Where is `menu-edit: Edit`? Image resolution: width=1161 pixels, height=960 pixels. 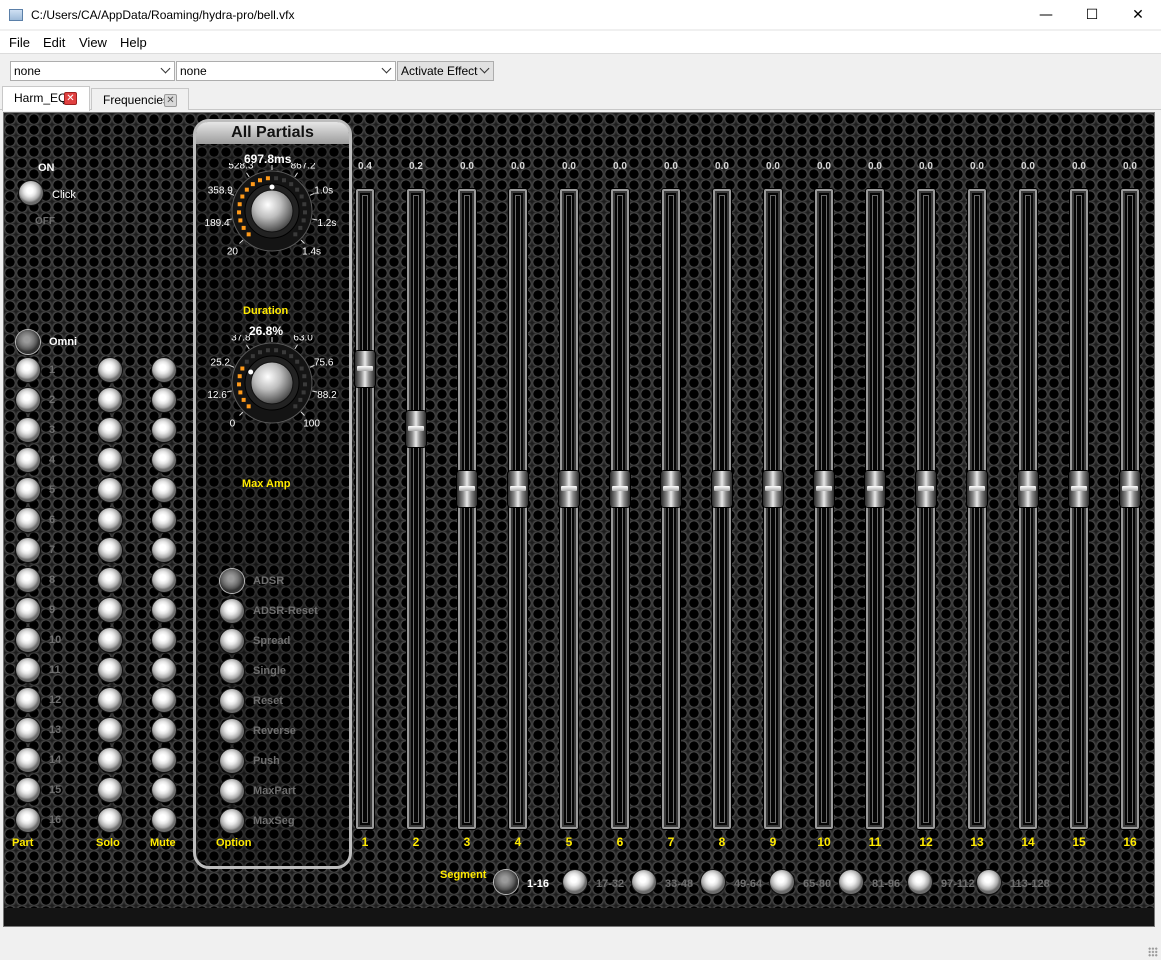 menu-edit: Edit is located at coordinates (54, 42).